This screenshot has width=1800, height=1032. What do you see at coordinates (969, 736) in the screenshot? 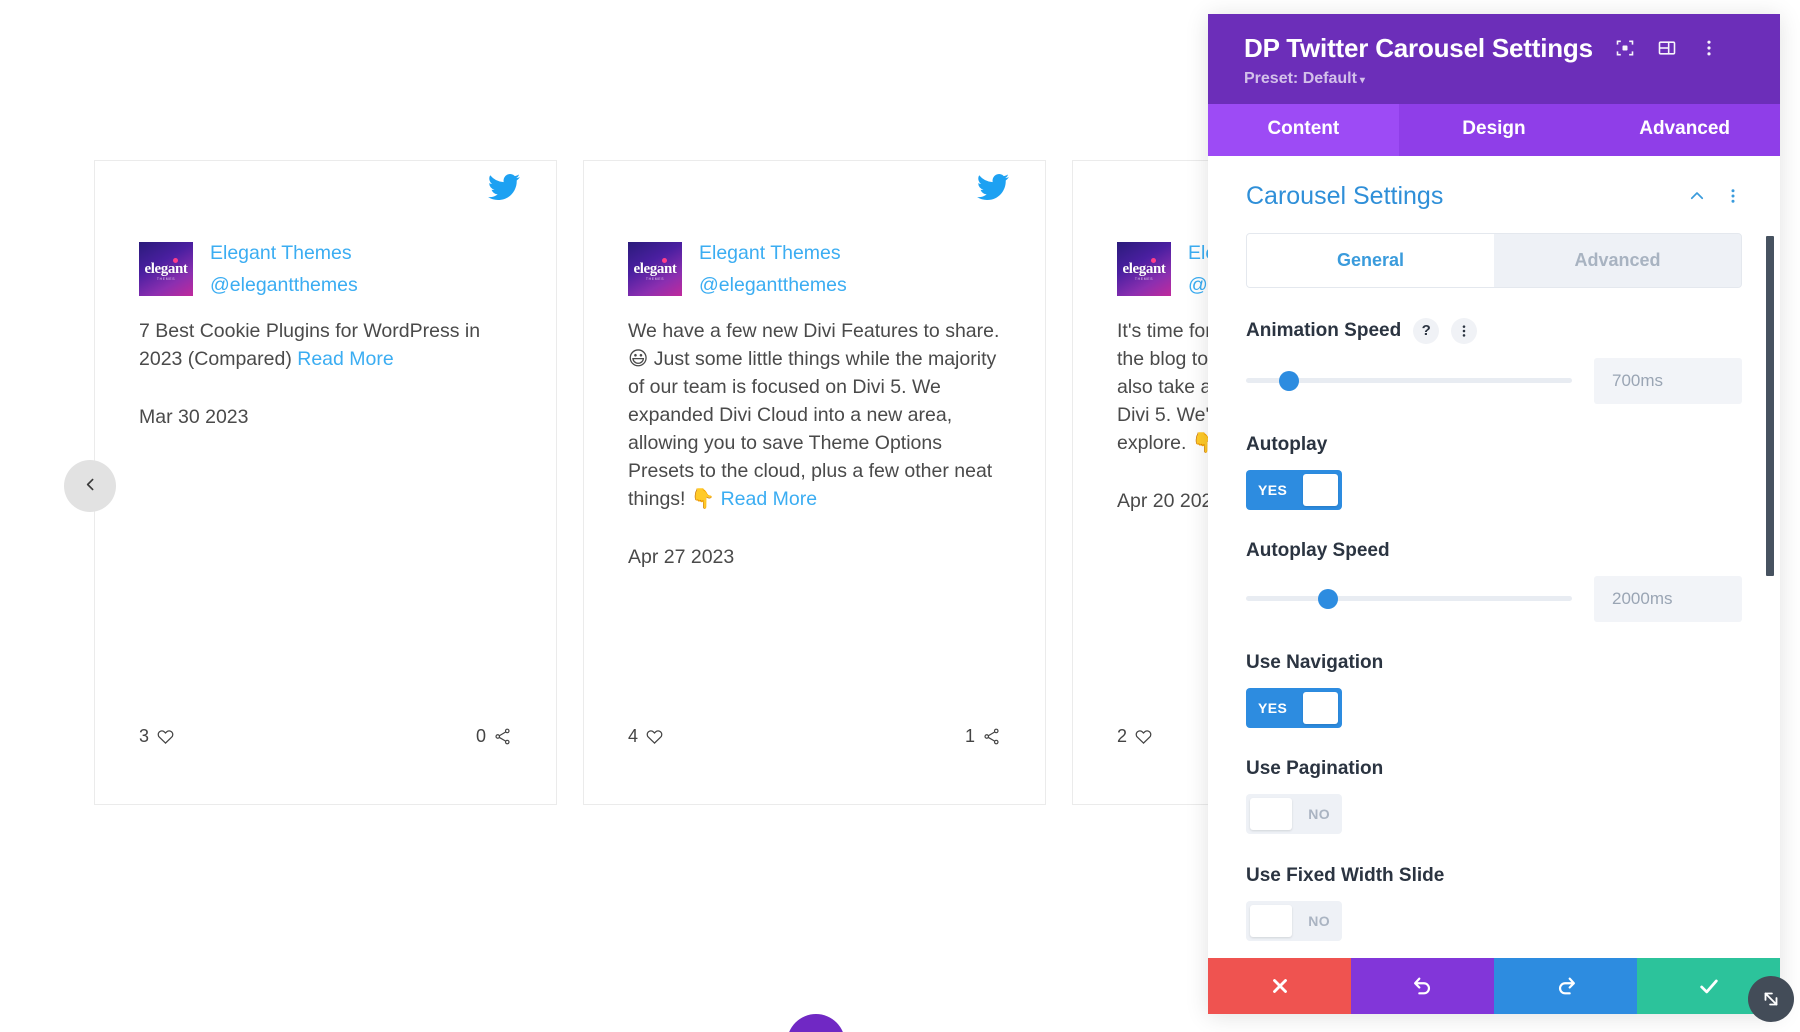
I see `share-count: 1` at bounding box center [969, 736].